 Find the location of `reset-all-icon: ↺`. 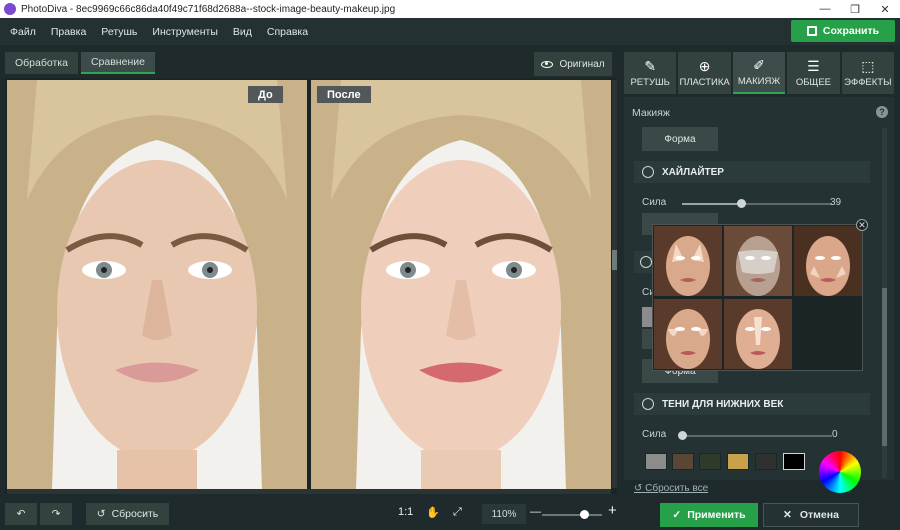

reset-all-icon: ↺ is located at coordinates (640, 488).